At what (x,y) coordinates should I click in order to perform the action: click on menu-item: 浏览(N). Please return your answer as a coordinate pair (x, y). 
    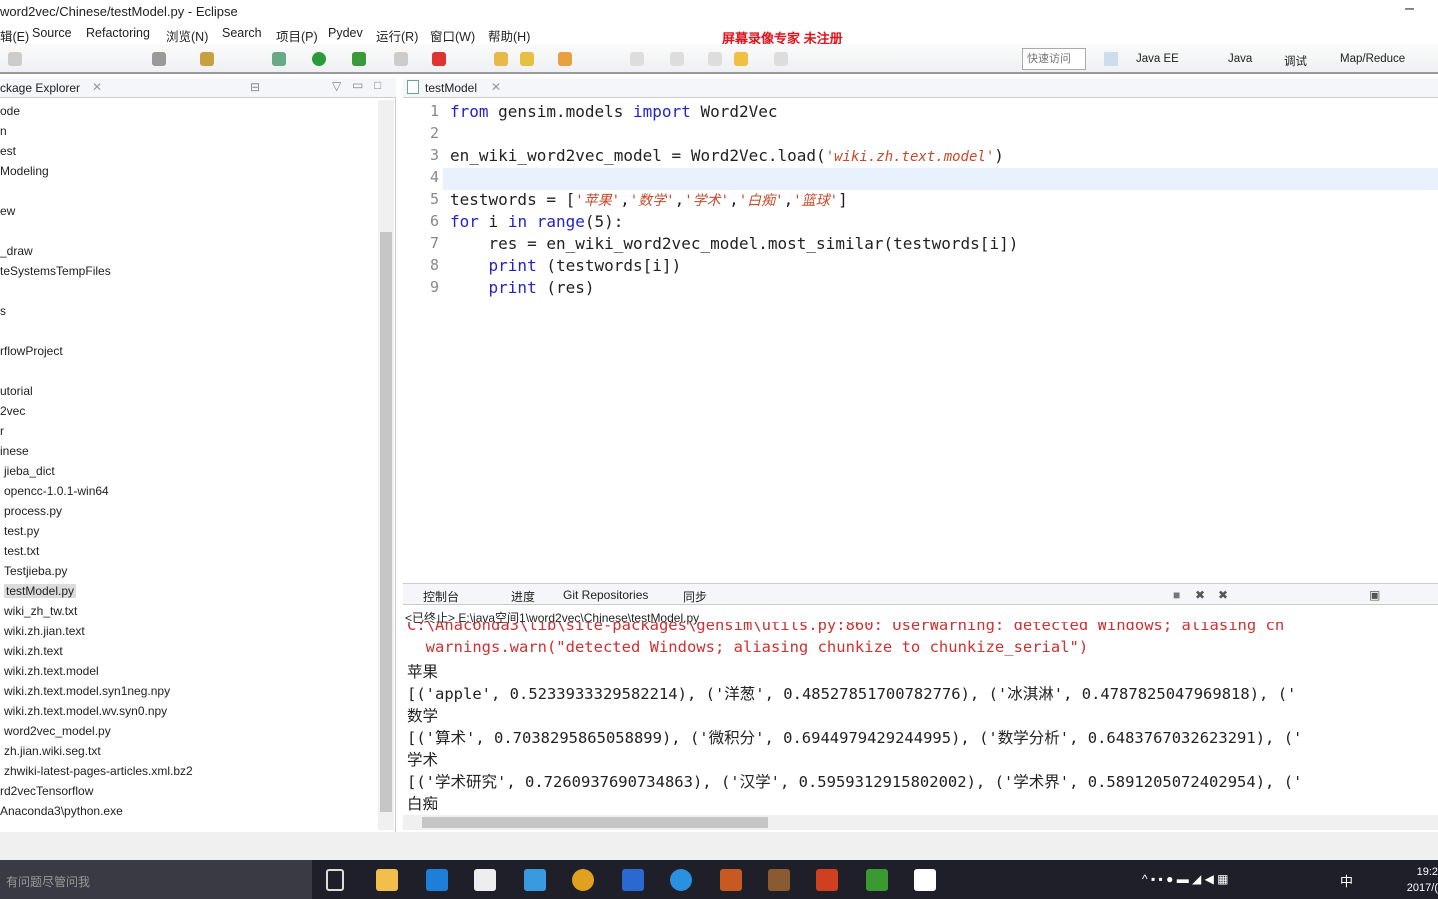
    Looking at the image, I should click on (187, 35).